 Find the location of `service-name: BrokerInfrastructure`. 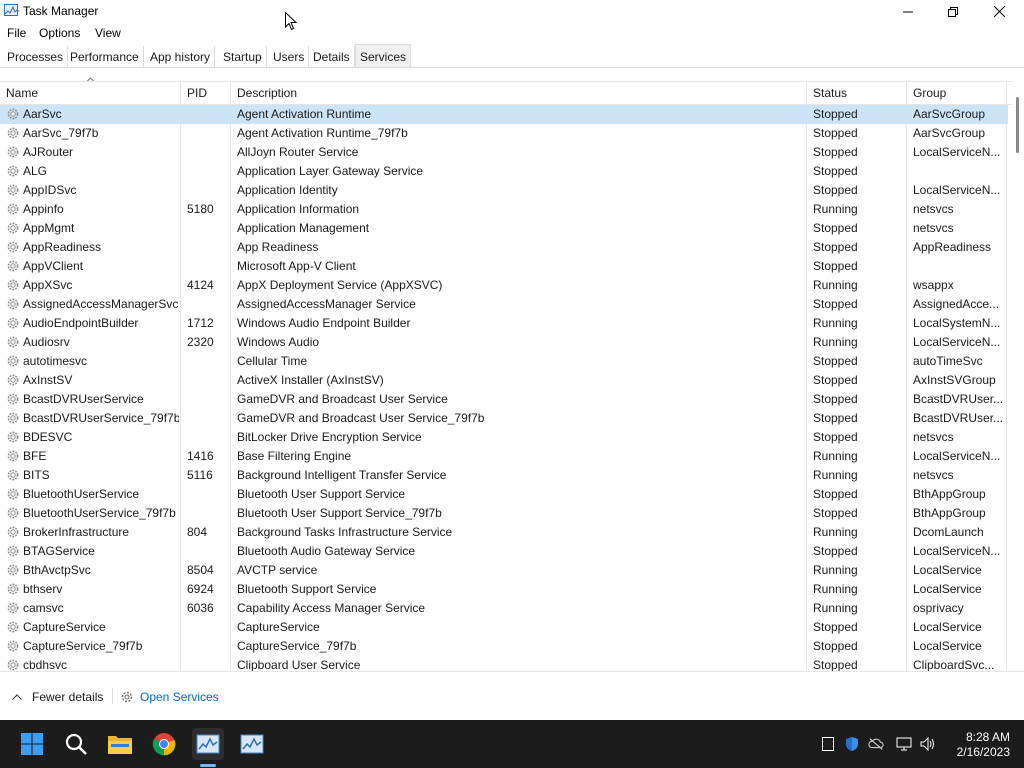

service-name: BrokerInfrastructure is located at coordinates (76, 532).